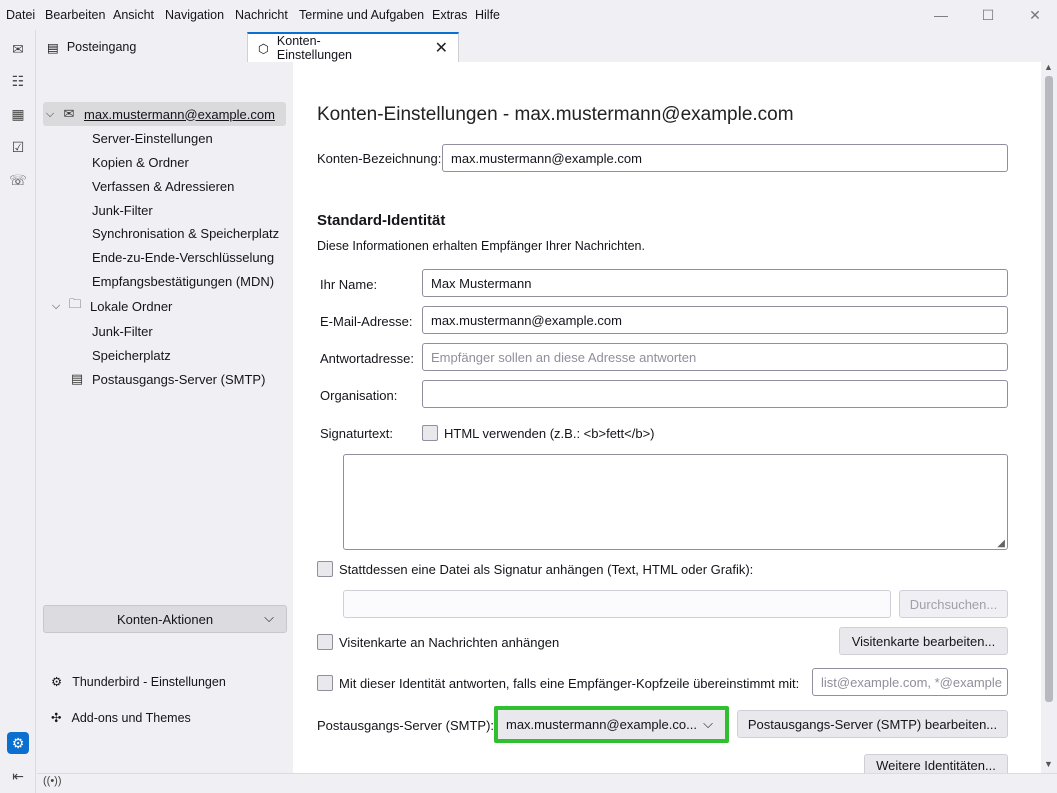 The width and height of the screenshot is (1057, 793). What do you see at coordinates (1001, 543) in the screenshot?
I see `resize-grip-icon: ◢` at bounding box center [1001, 543].